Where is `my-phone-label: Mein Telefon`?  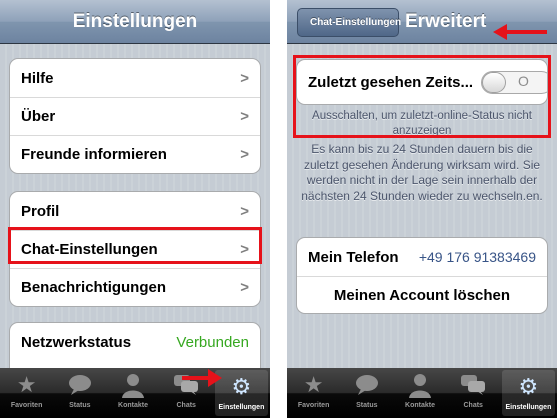
my-phone-label: Mein Telefon is located at coordinates (353, 257).